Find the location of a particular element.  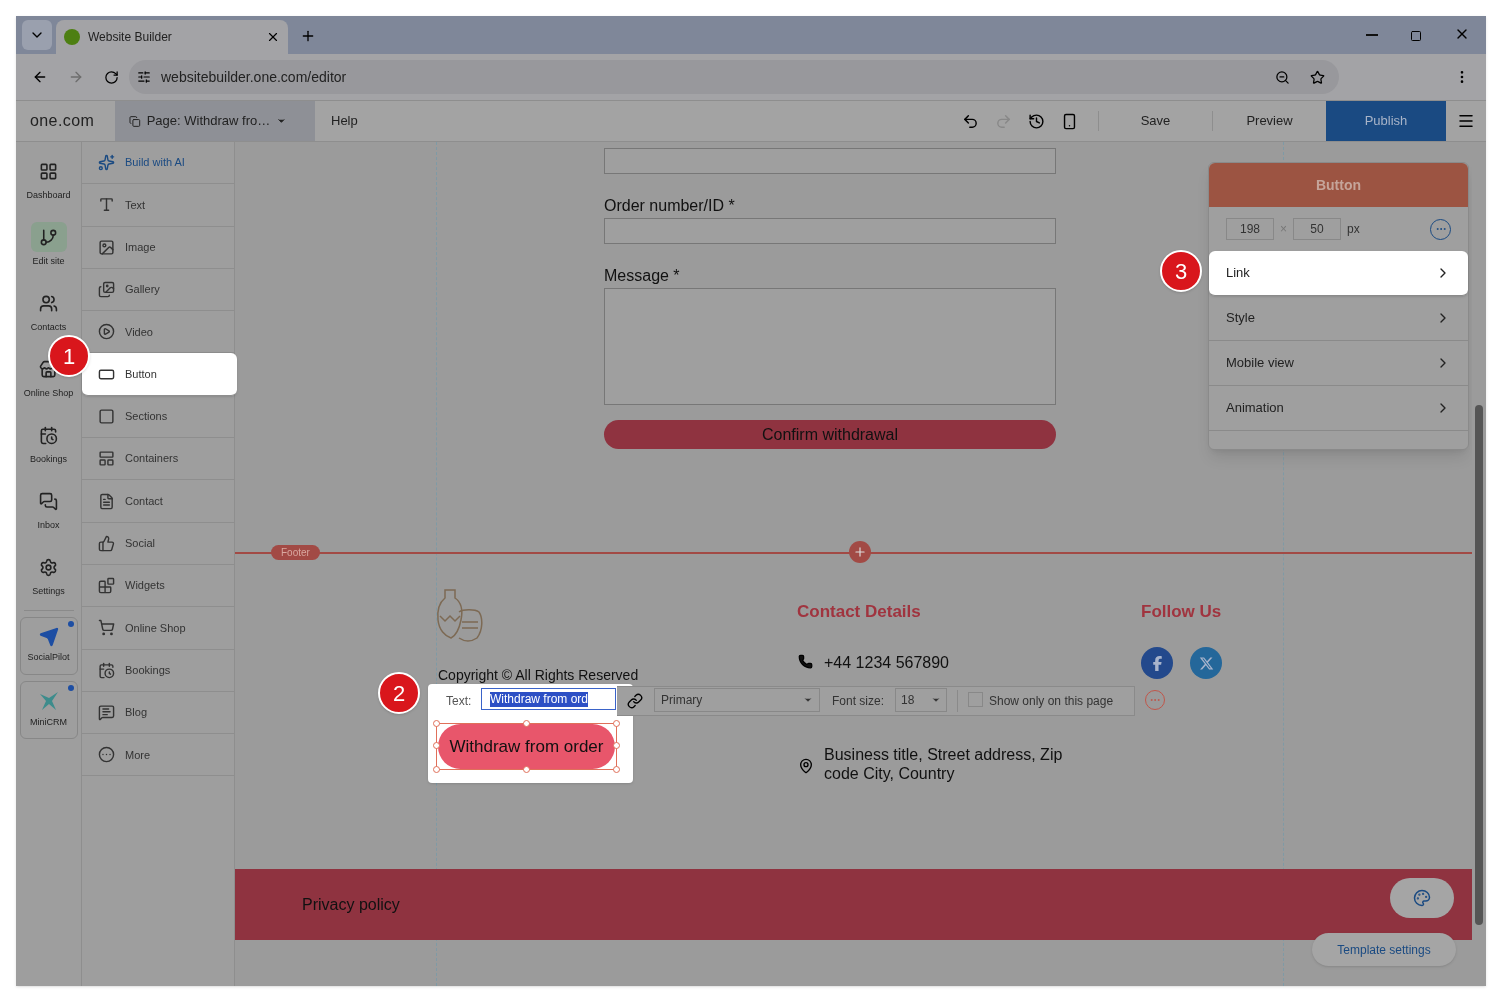

add-section-icon is located at coordinates (860, 552).